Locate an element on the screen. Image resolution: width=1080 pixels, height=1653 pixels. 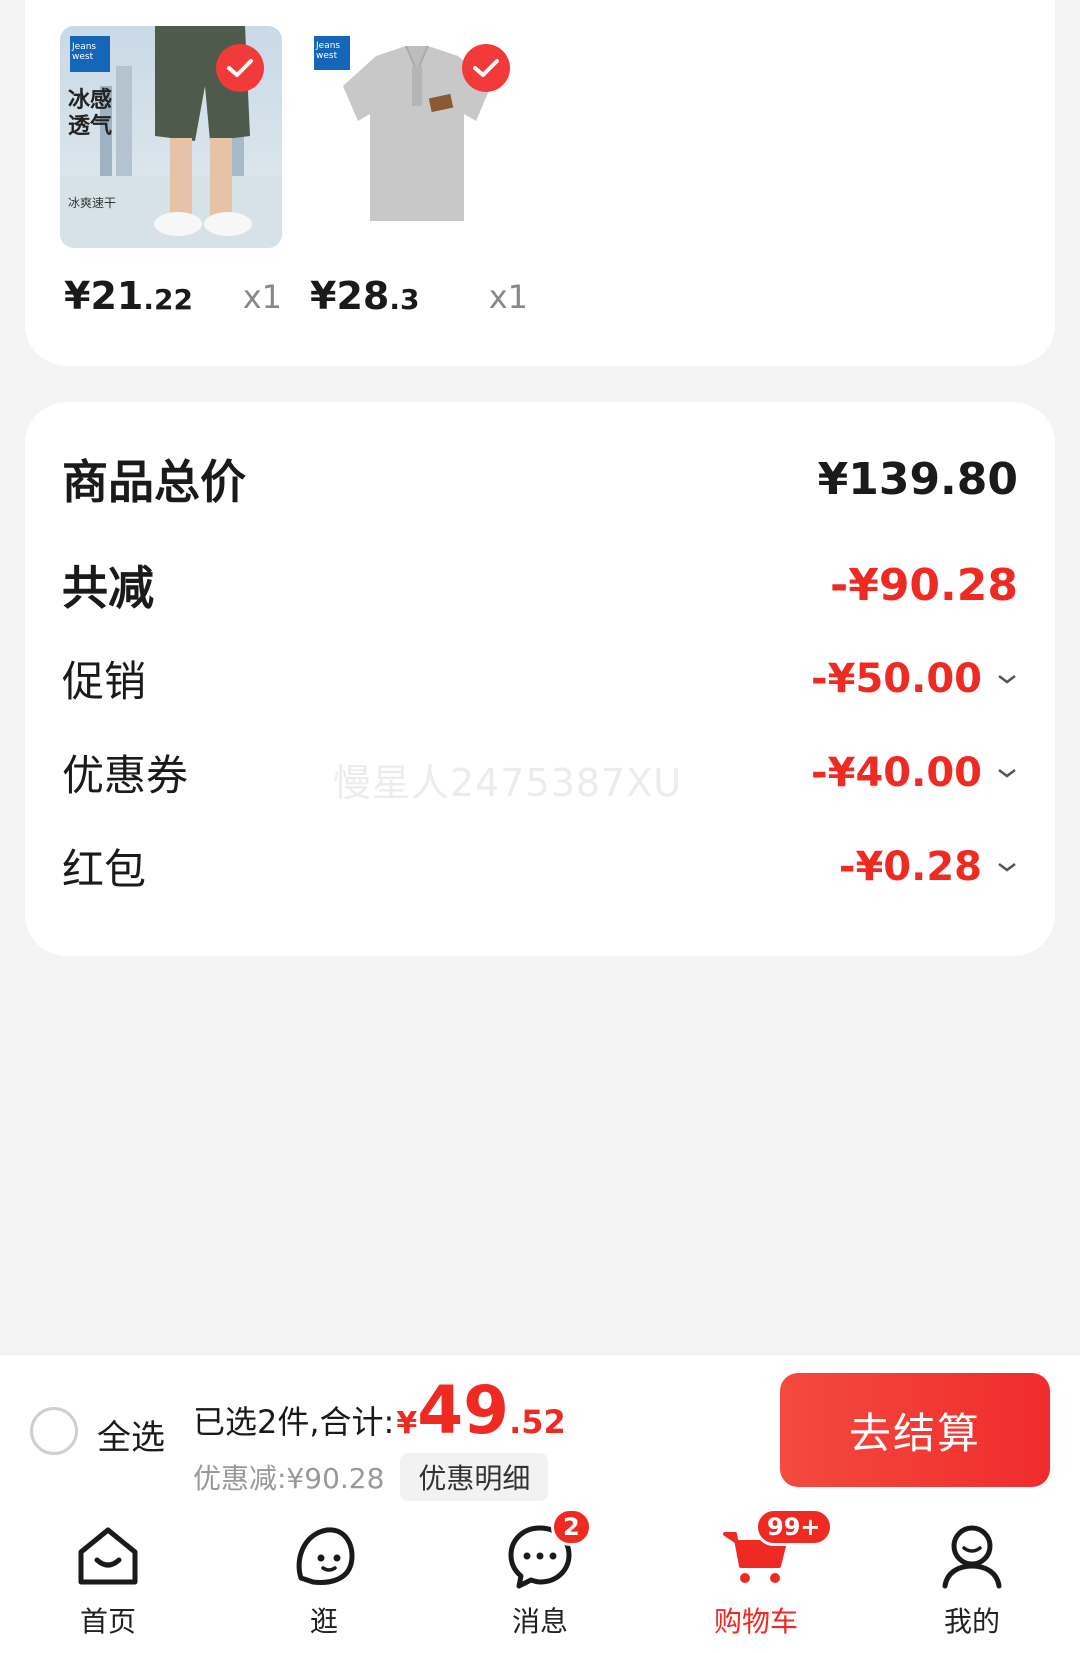
coupon-value: -¥40.00 is located at coordinates (914, 773).